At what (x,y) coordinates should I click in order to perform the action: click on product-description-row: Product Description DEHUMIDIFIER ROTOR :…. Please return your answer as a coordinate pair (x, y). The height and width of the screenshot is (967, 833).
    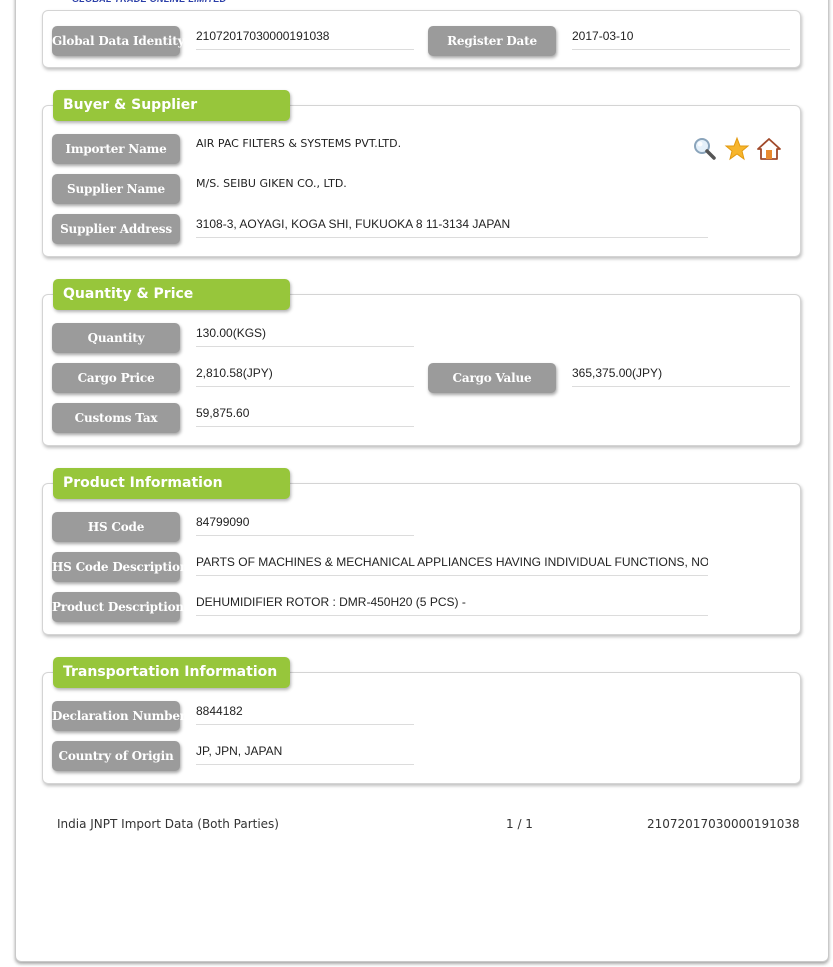
    Looking at the image, I should click on (402, 607).